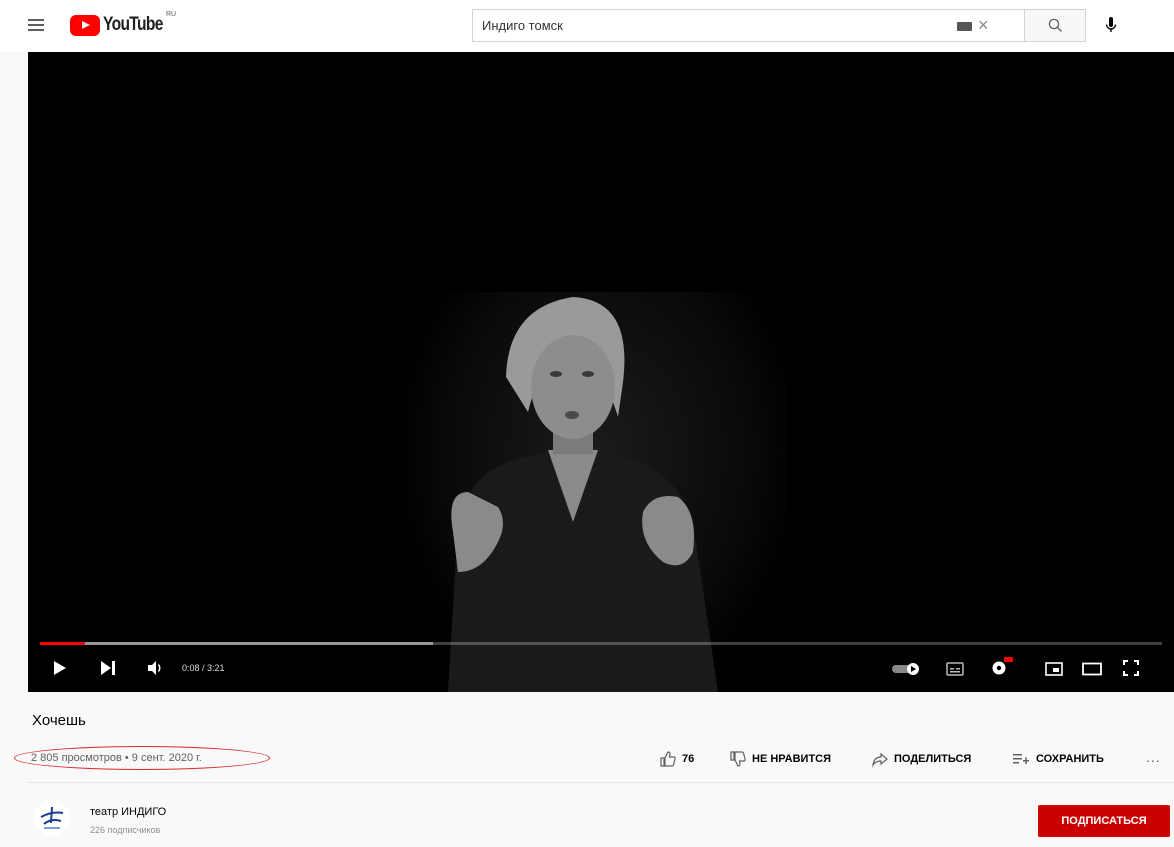 This screenshot has height=847, width=1174. I want to click on like-count: 76, so click(688, 759).